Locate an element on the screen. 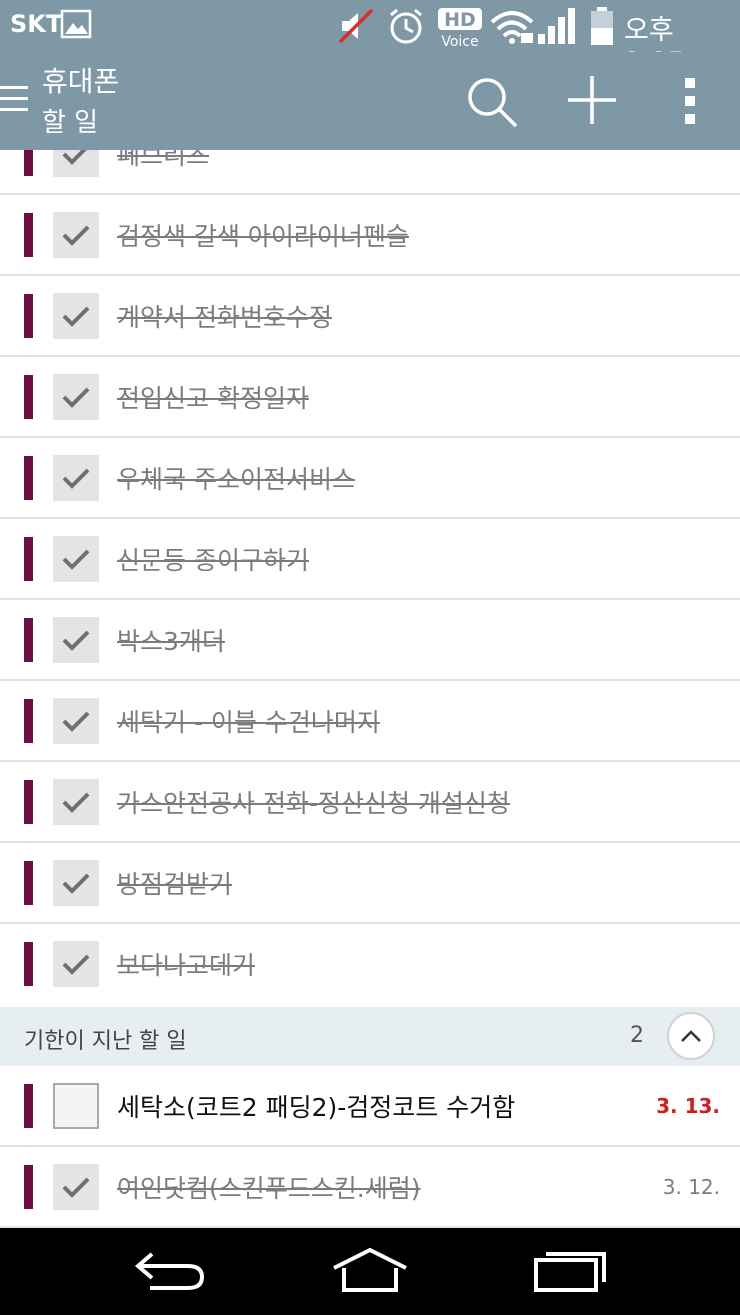 The height and width of the screenshot is (1315, 740). task-row: 신문등 종이구하기 is located at coordinates (370, 559).